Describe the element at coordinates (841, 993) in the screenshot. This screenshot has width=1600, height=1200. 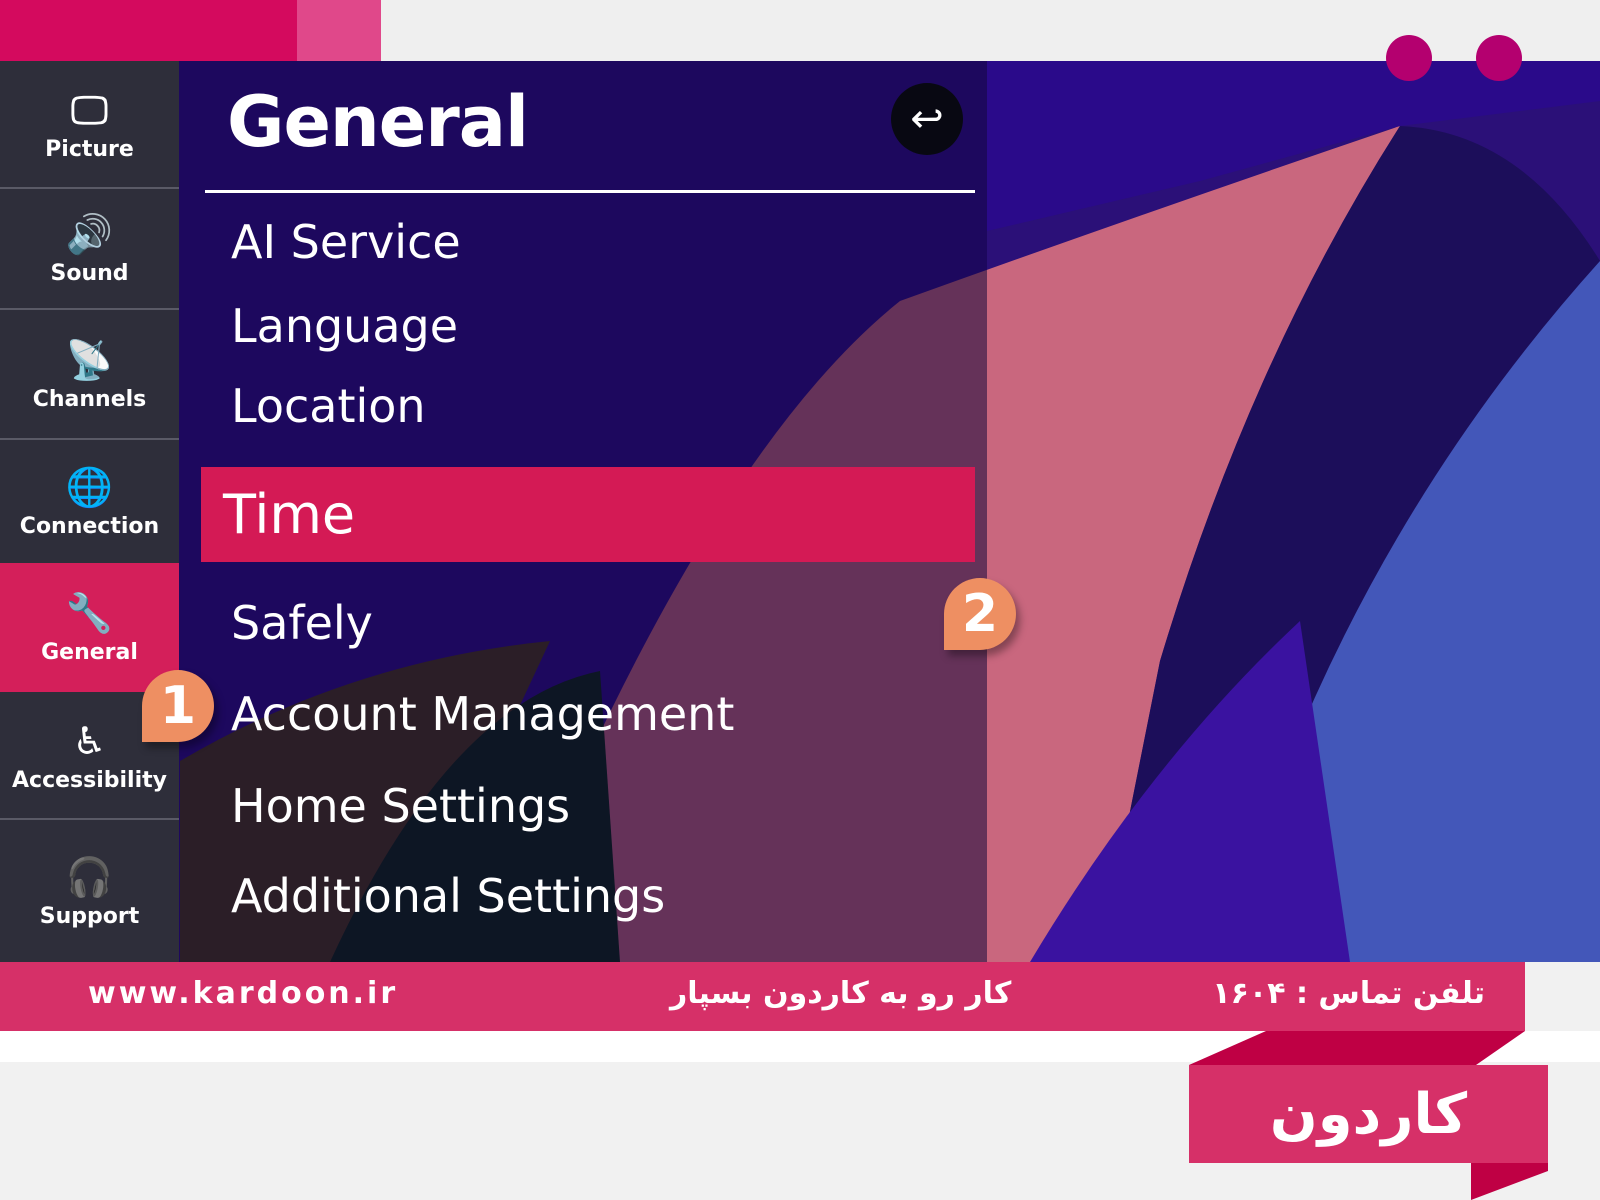
I see `slogan: کار رو به کاردون بسپار` at that location.